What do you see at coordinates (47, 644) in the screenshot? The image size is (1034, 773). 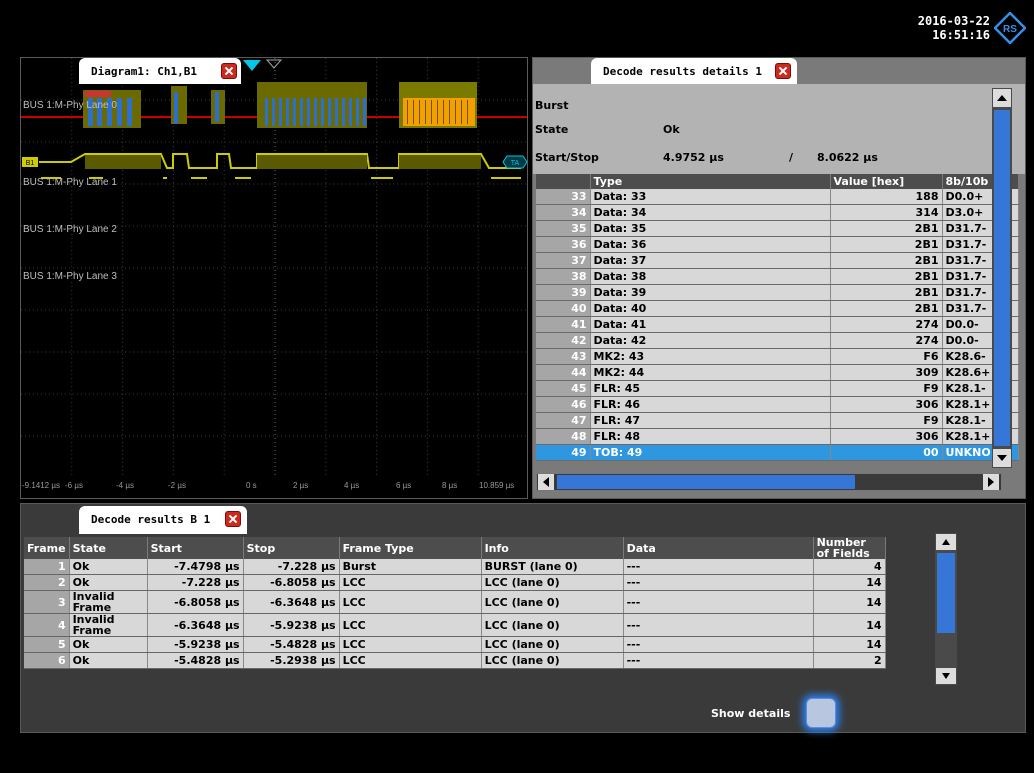 I see `frame-number: 5` at bounding box center [47, 644].